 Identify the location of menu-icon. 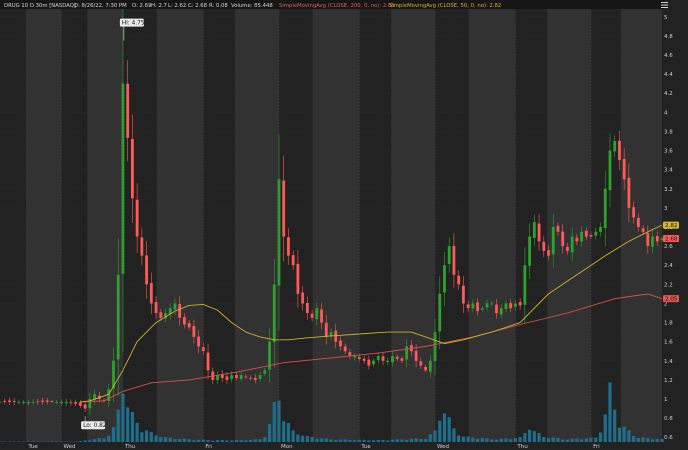
(664, 5).